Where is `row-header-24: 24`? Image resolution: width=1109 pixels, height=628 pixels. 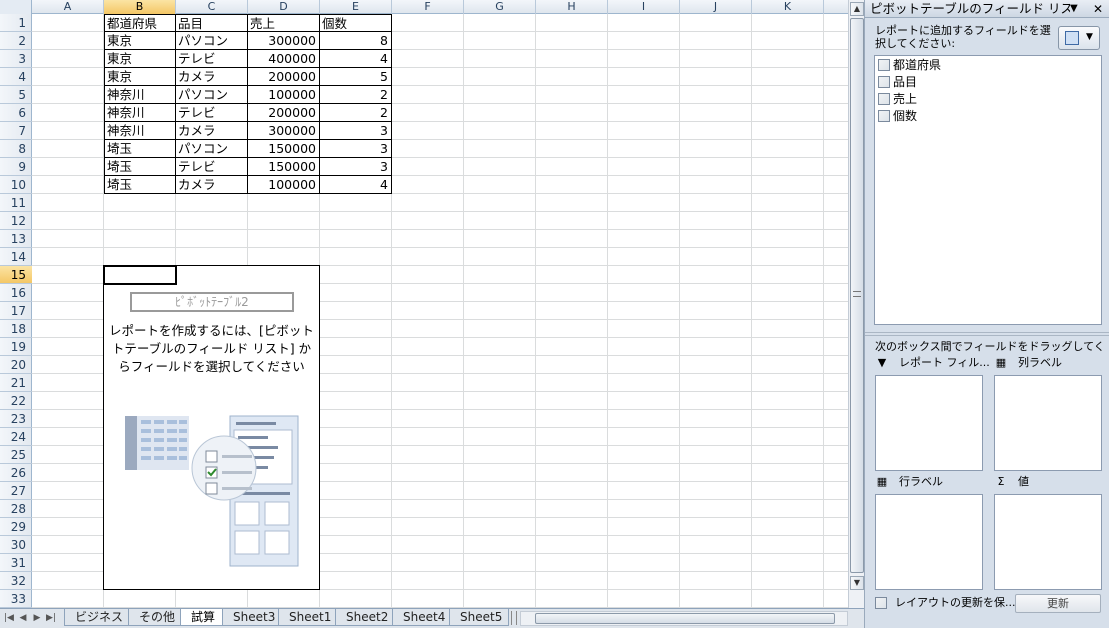 row-header-24: 24 is located at coordinates (16, 437).